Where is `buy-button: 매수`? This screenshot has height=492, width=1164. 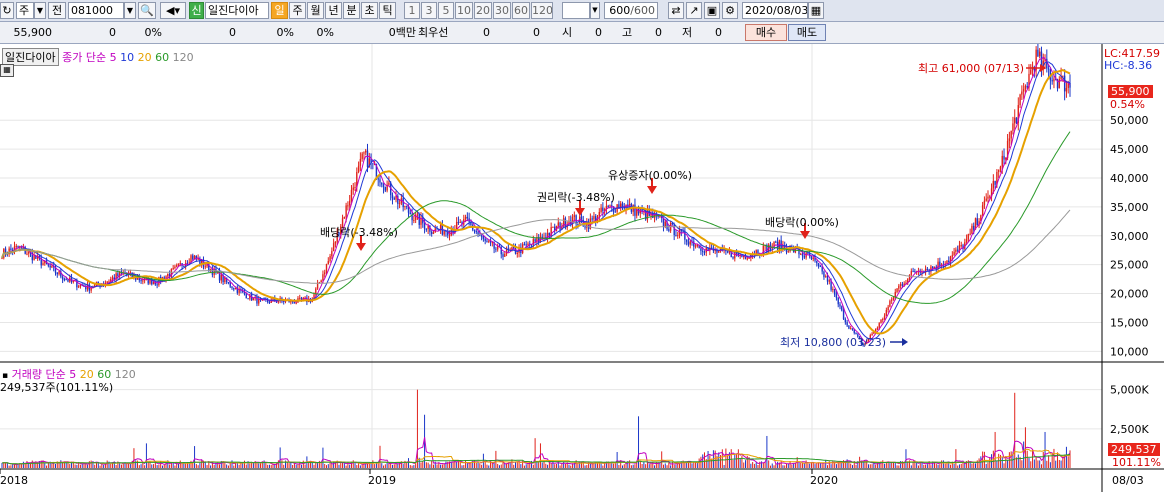 buy-button: 매수 is located at coordinates (766, 32).